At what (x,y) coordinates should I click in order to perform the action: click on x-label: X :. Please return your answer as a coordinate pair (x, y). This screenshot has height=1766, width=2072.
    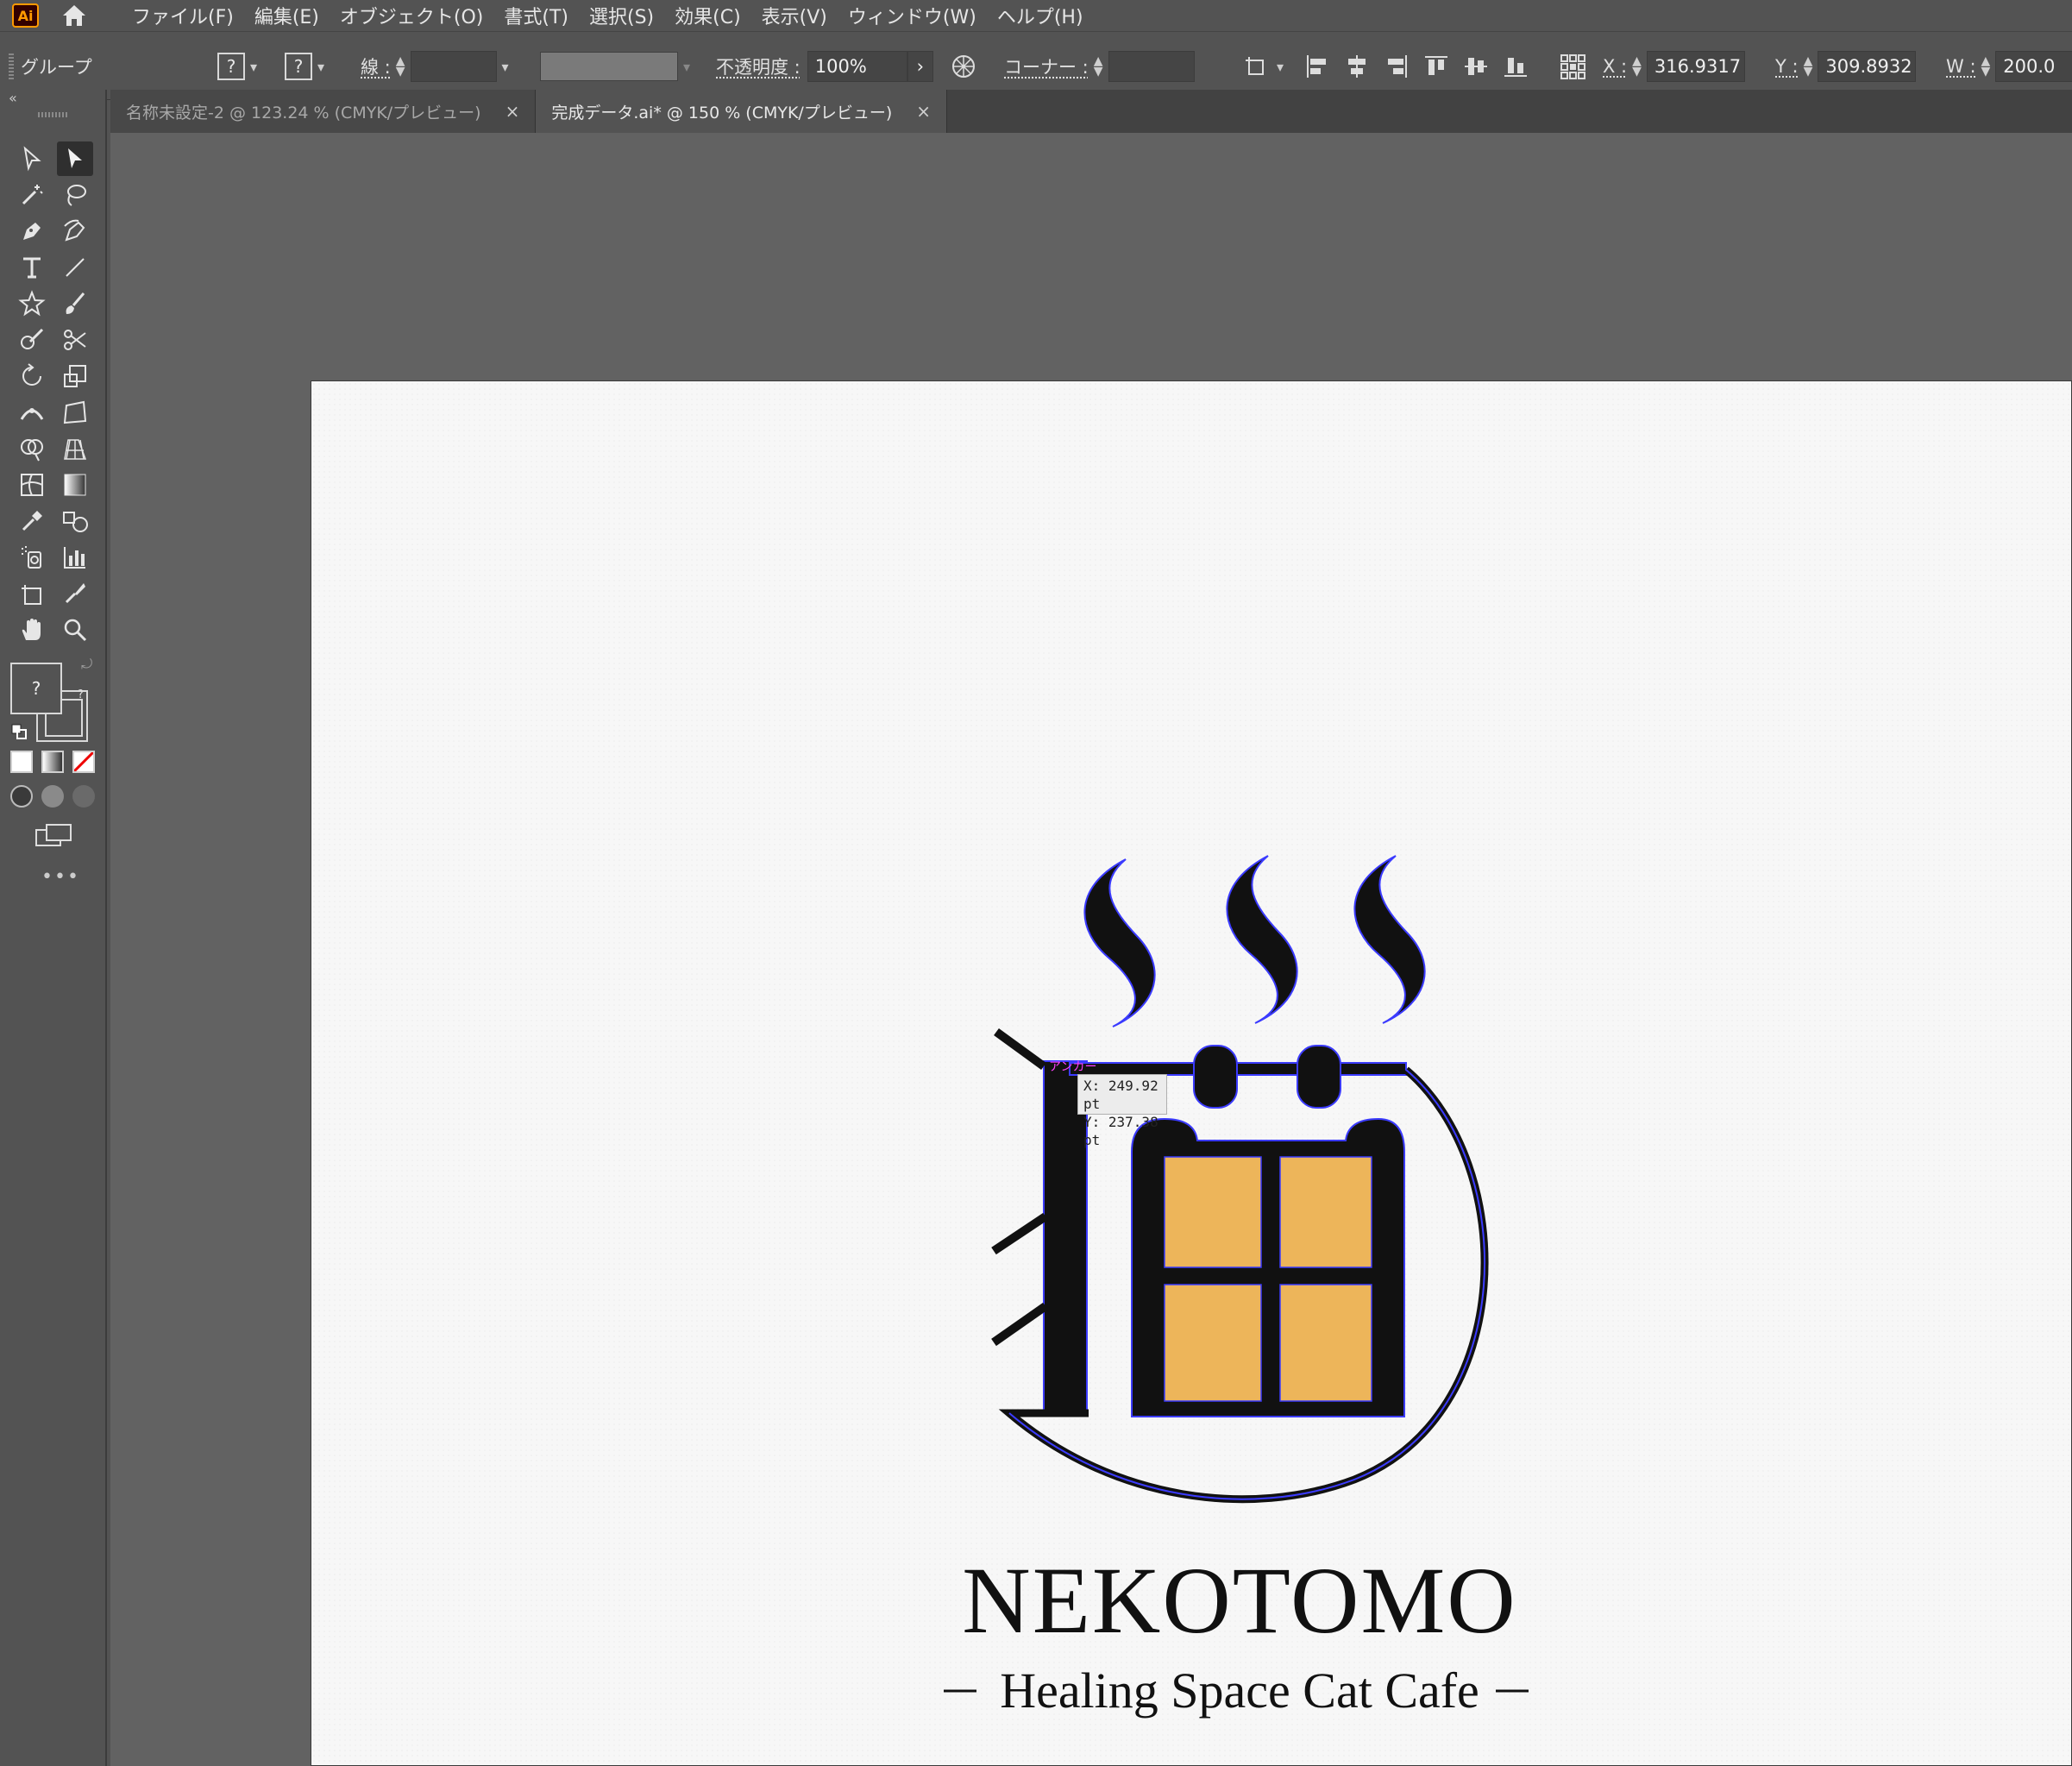
    Looking at the image, I should click on (1615, 66).